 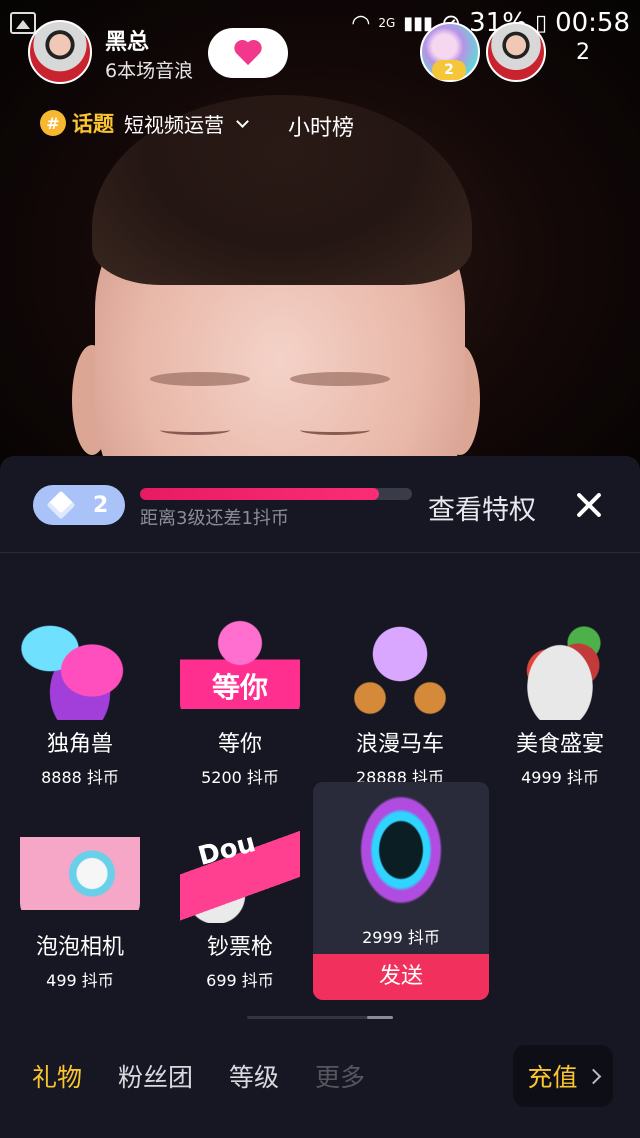 I want to click on portal-icon, so click(x=401, y=856).